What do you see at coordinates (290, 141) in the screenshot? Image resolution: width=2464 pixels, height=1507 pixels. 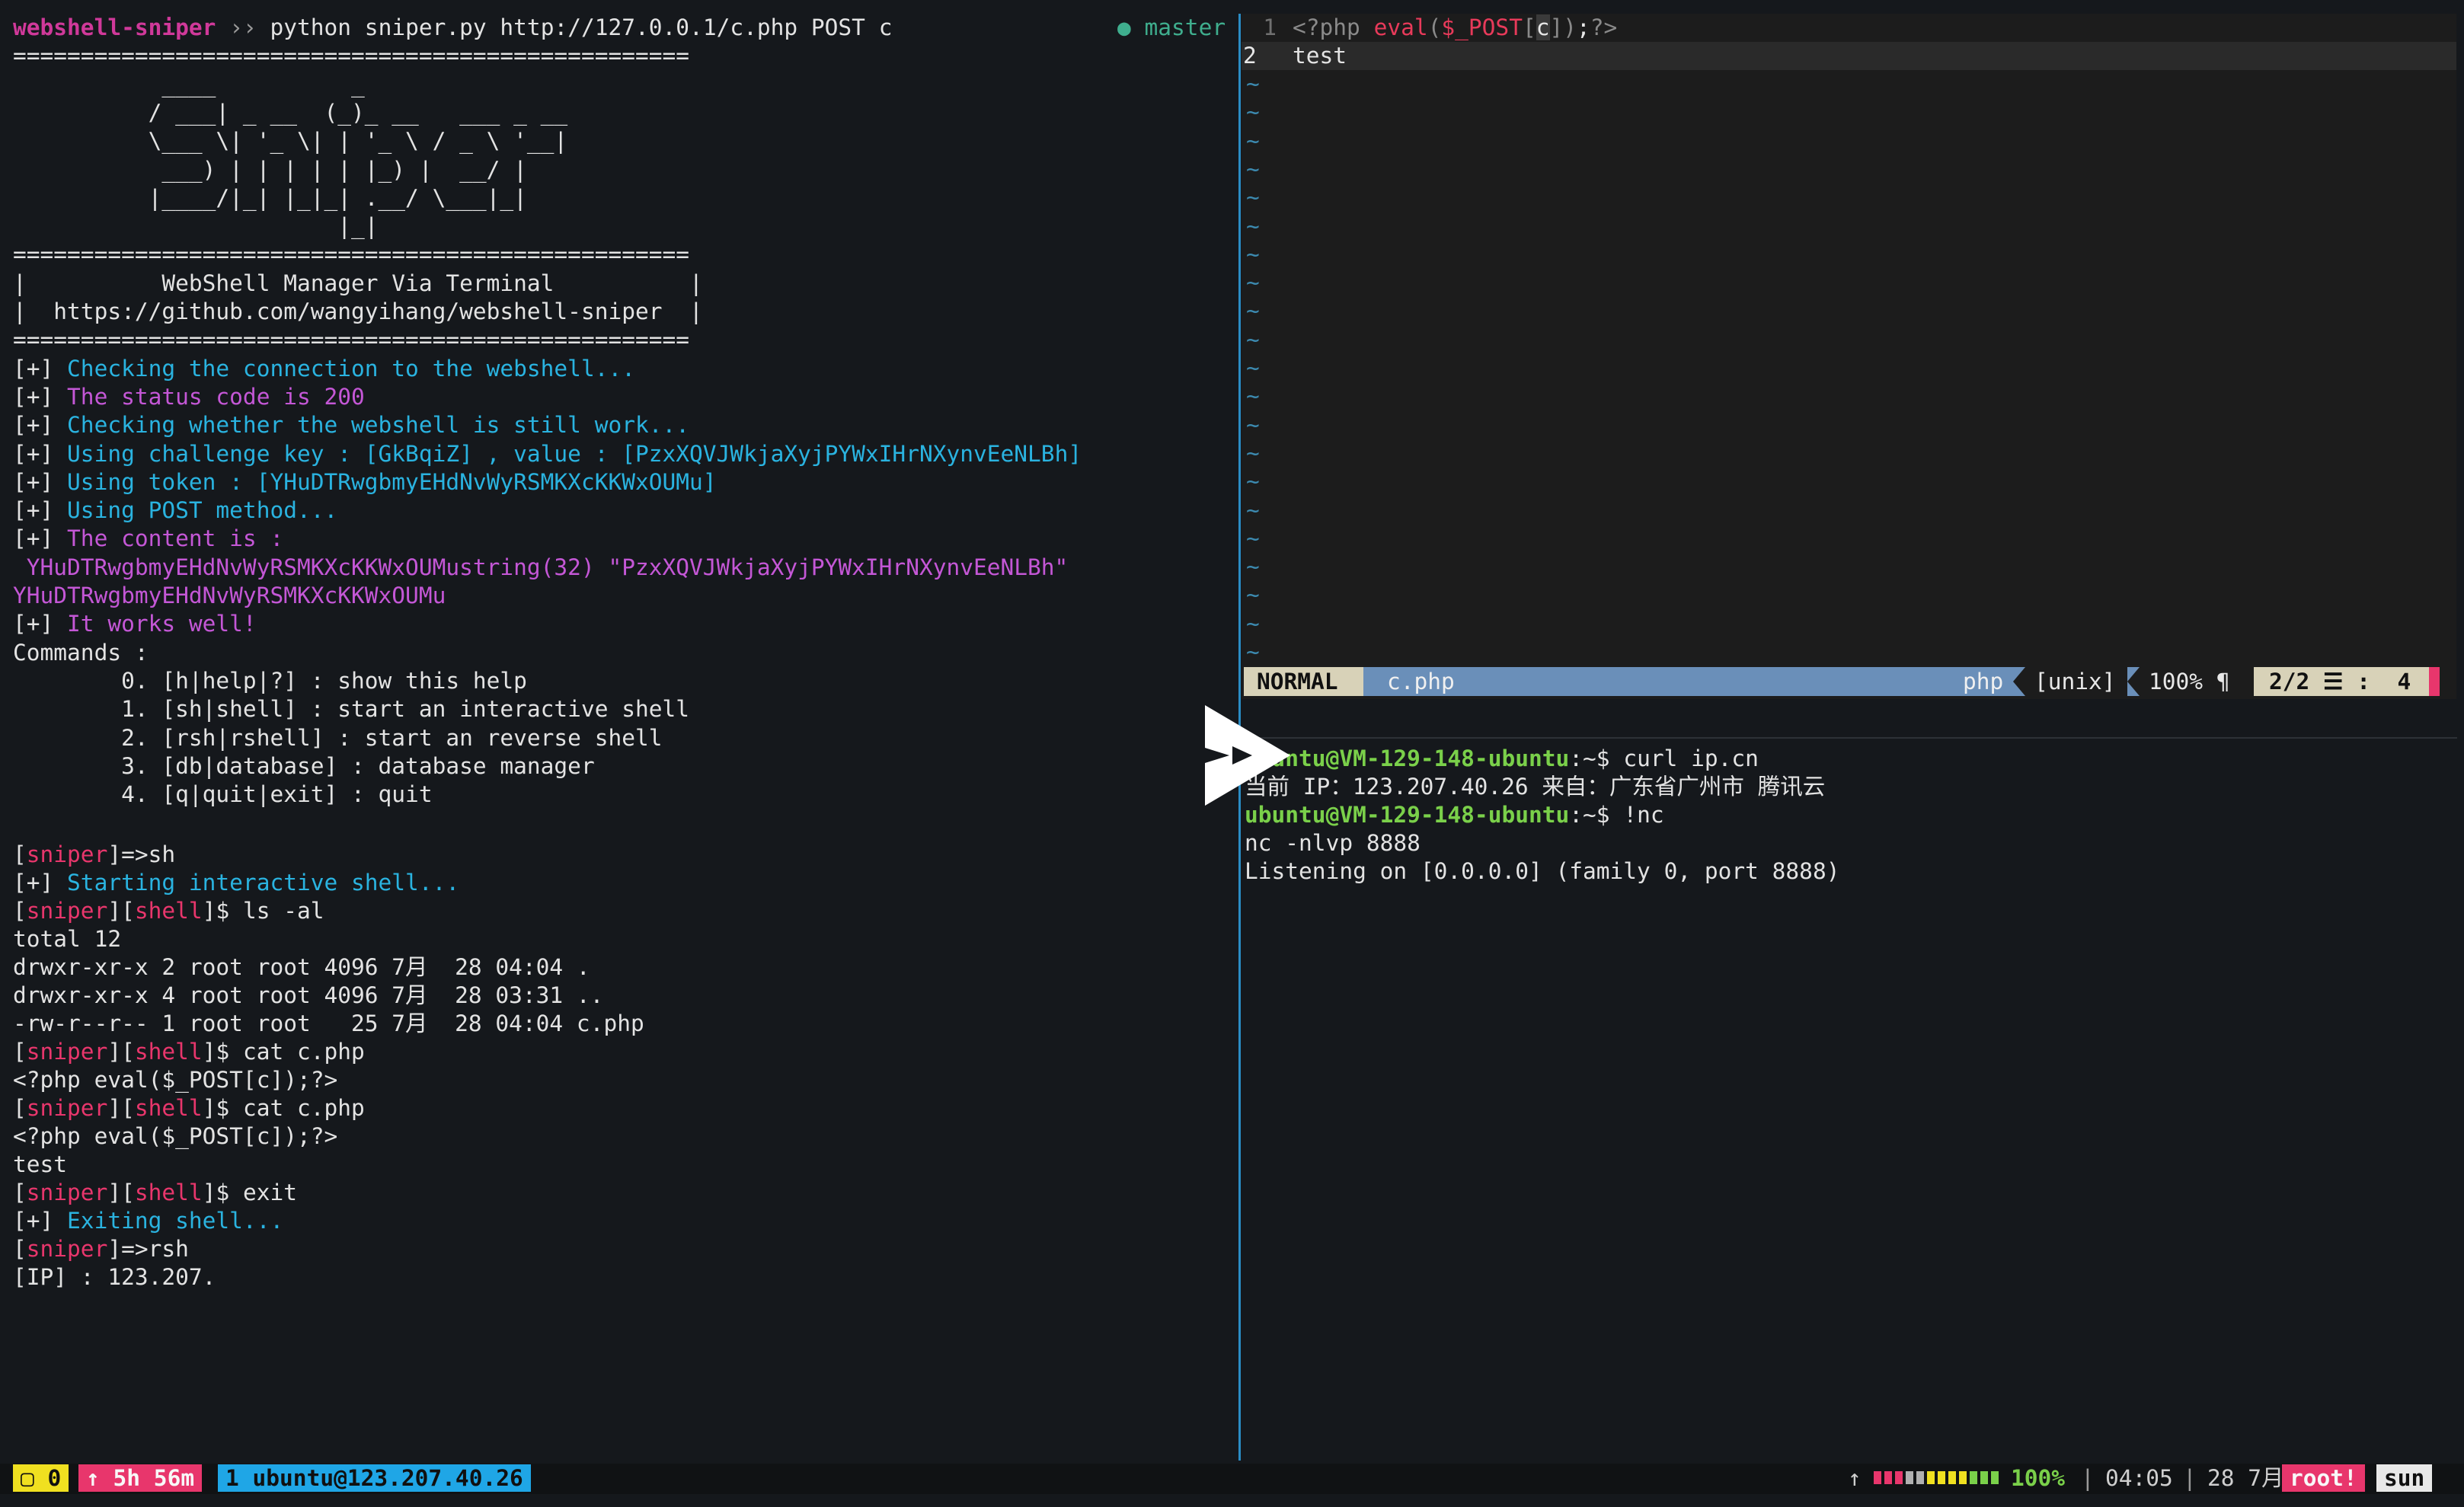 I see `banner-line: \___ \| '_ \| | '_ \ / _ \ '__|` at bounding box center [290, 141].